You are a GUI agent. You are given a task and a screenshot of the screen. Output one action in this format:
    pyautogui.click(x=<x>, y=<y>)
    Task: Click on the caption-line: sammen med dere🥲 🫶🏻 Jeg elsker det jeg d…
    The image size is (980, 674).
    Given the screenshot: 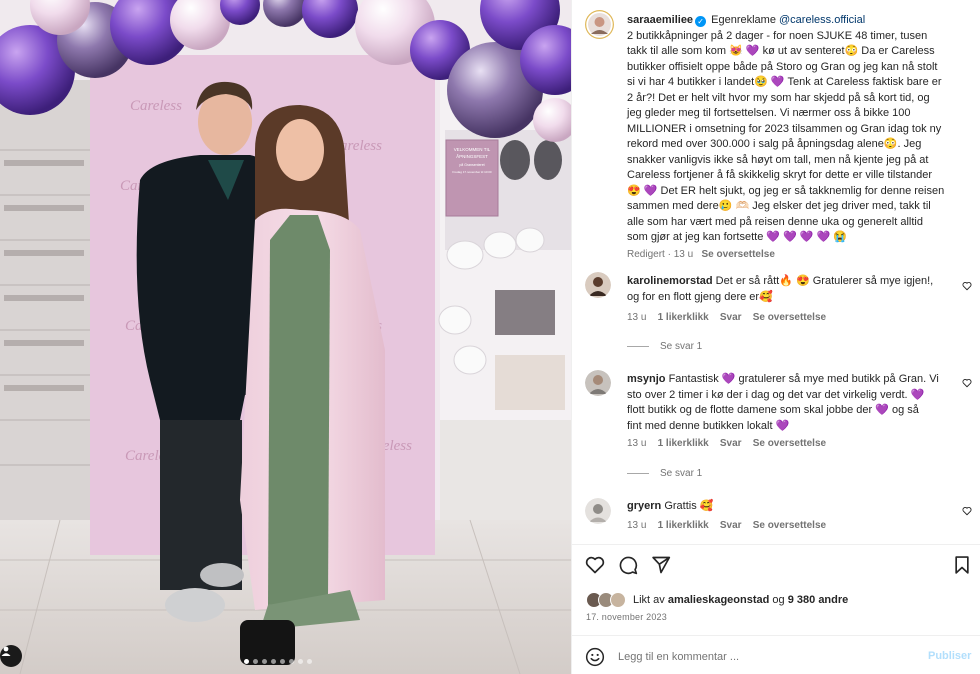 What is the action you would take?
    pyautogui.click(x=779, y=206)
    